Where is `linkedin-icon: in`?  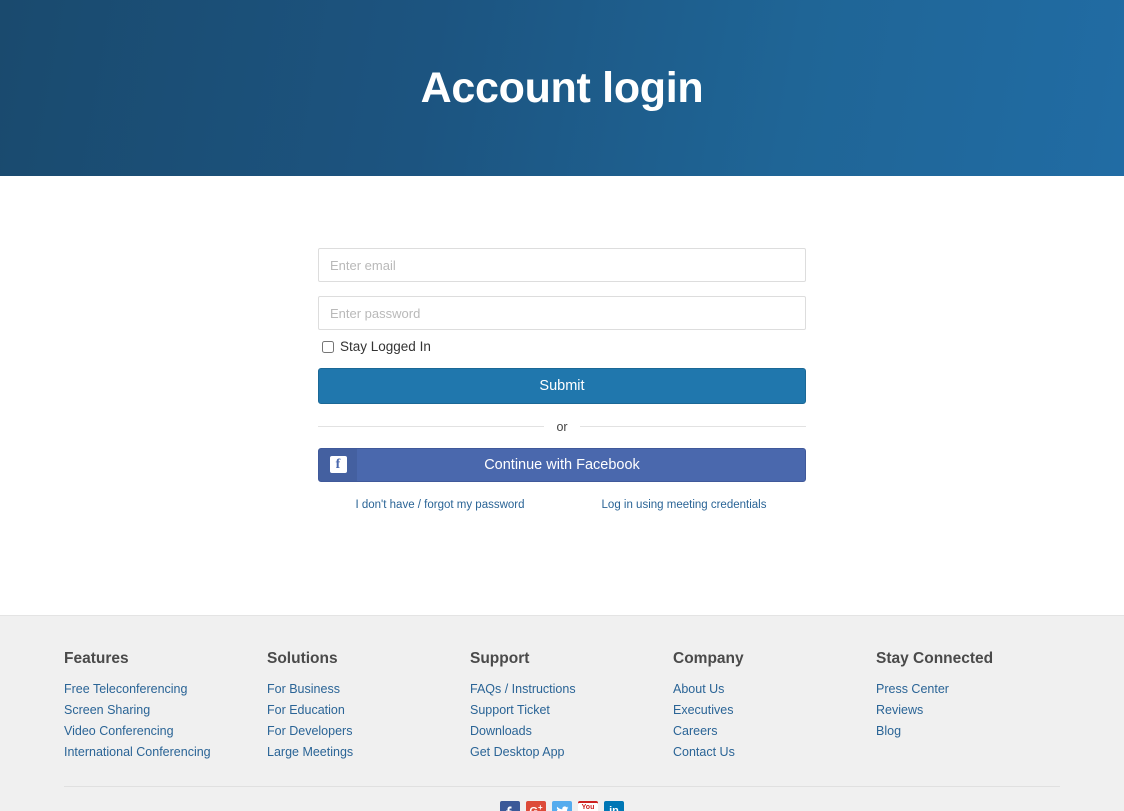 linkedin-icon: in is located at coordinates (614, 806).